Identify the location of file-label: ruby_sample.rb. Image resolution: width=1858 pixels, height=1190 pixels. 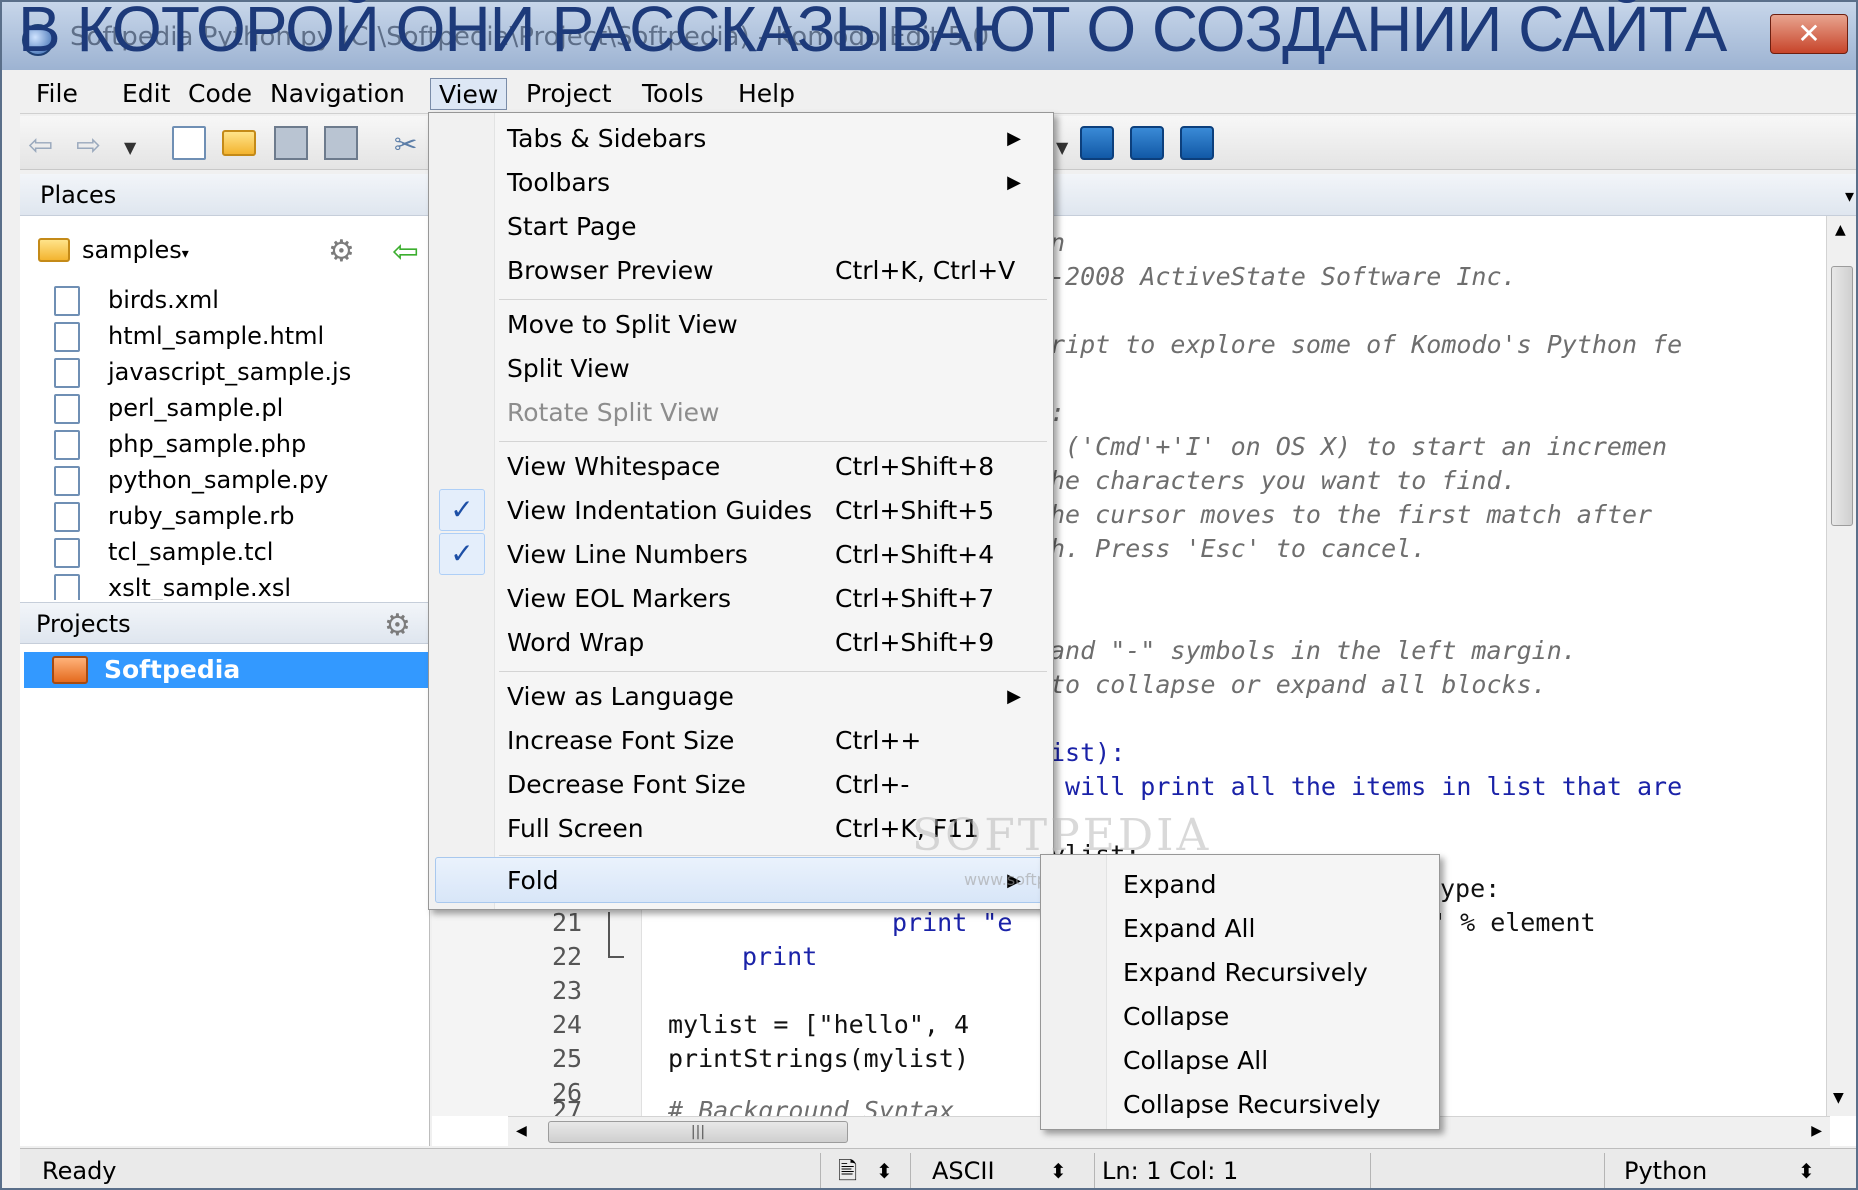
(201, 516).